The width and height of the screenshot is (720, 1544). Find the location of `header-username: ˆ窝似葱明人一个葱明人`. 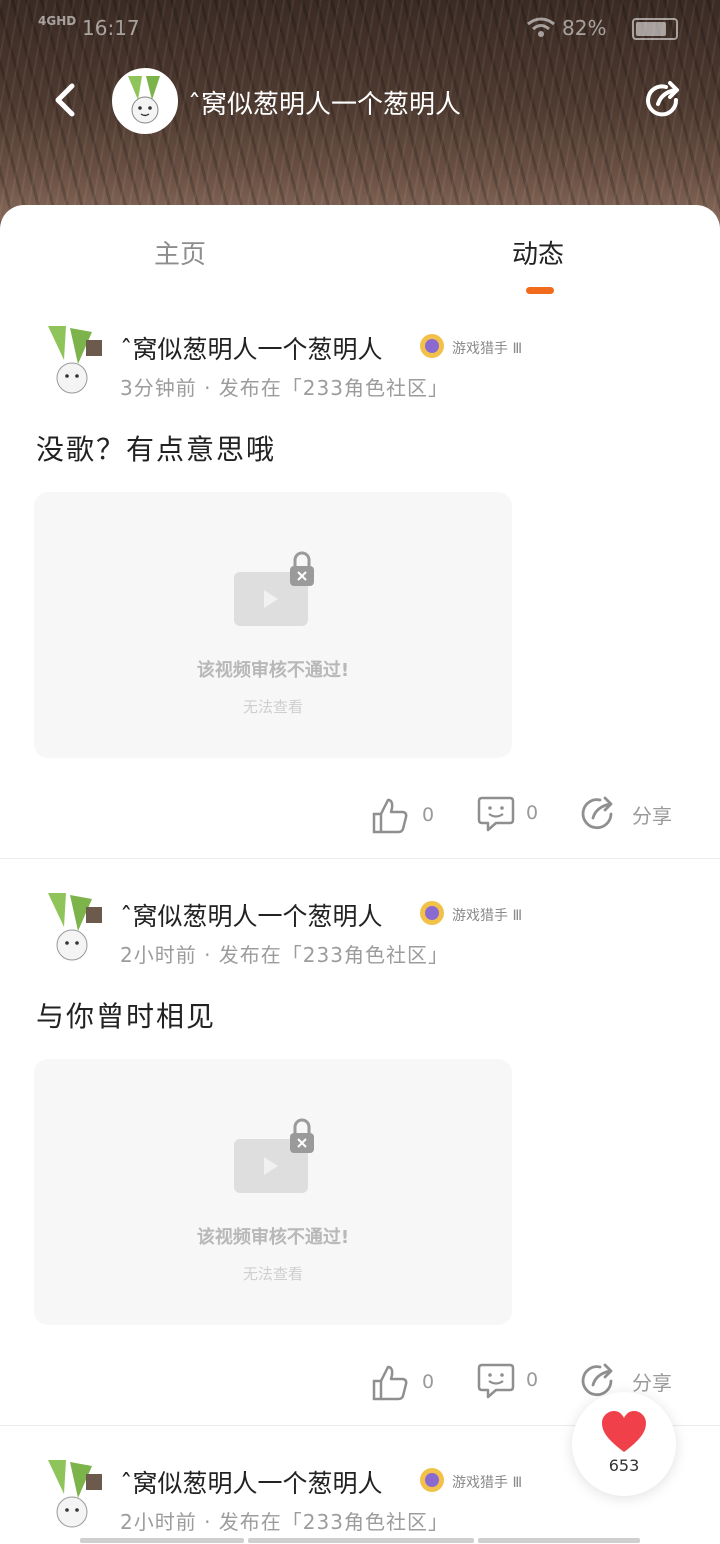

header-username: ˆ窝似葱明人一个葱明人 is located at coordinates (325, 105).